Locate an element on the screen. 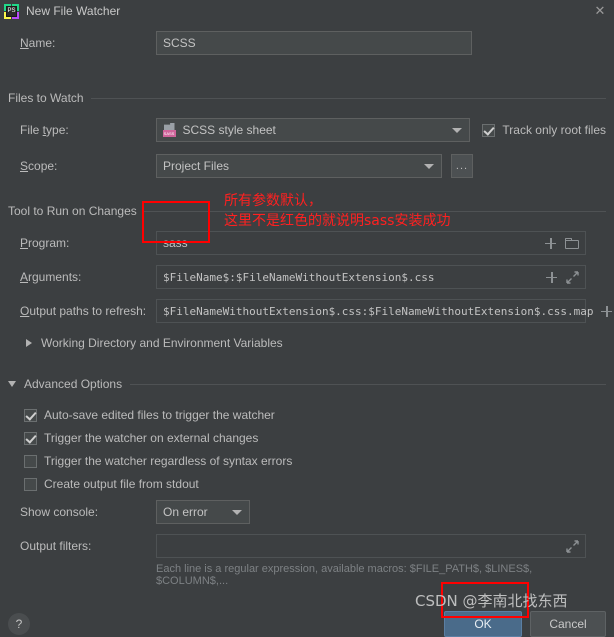 The image size is (614, 637). show-console-value: On error is located at coordinates (185, 512).